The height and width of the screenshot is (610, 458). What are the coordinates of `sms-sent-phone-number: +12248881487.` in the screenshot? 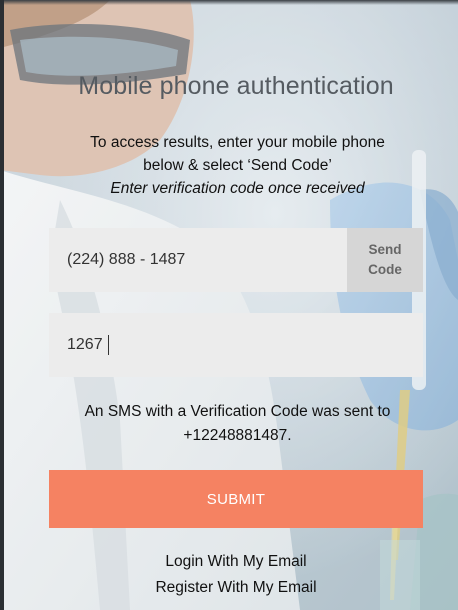 It's located at (237, 435).